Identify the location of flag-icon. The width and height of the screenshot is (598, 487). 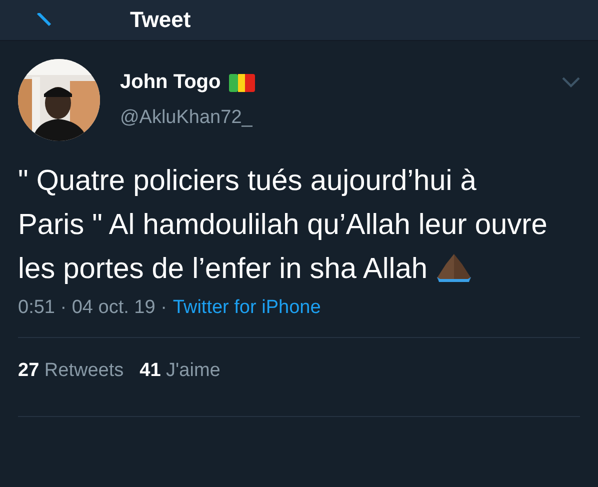
(241, 83).